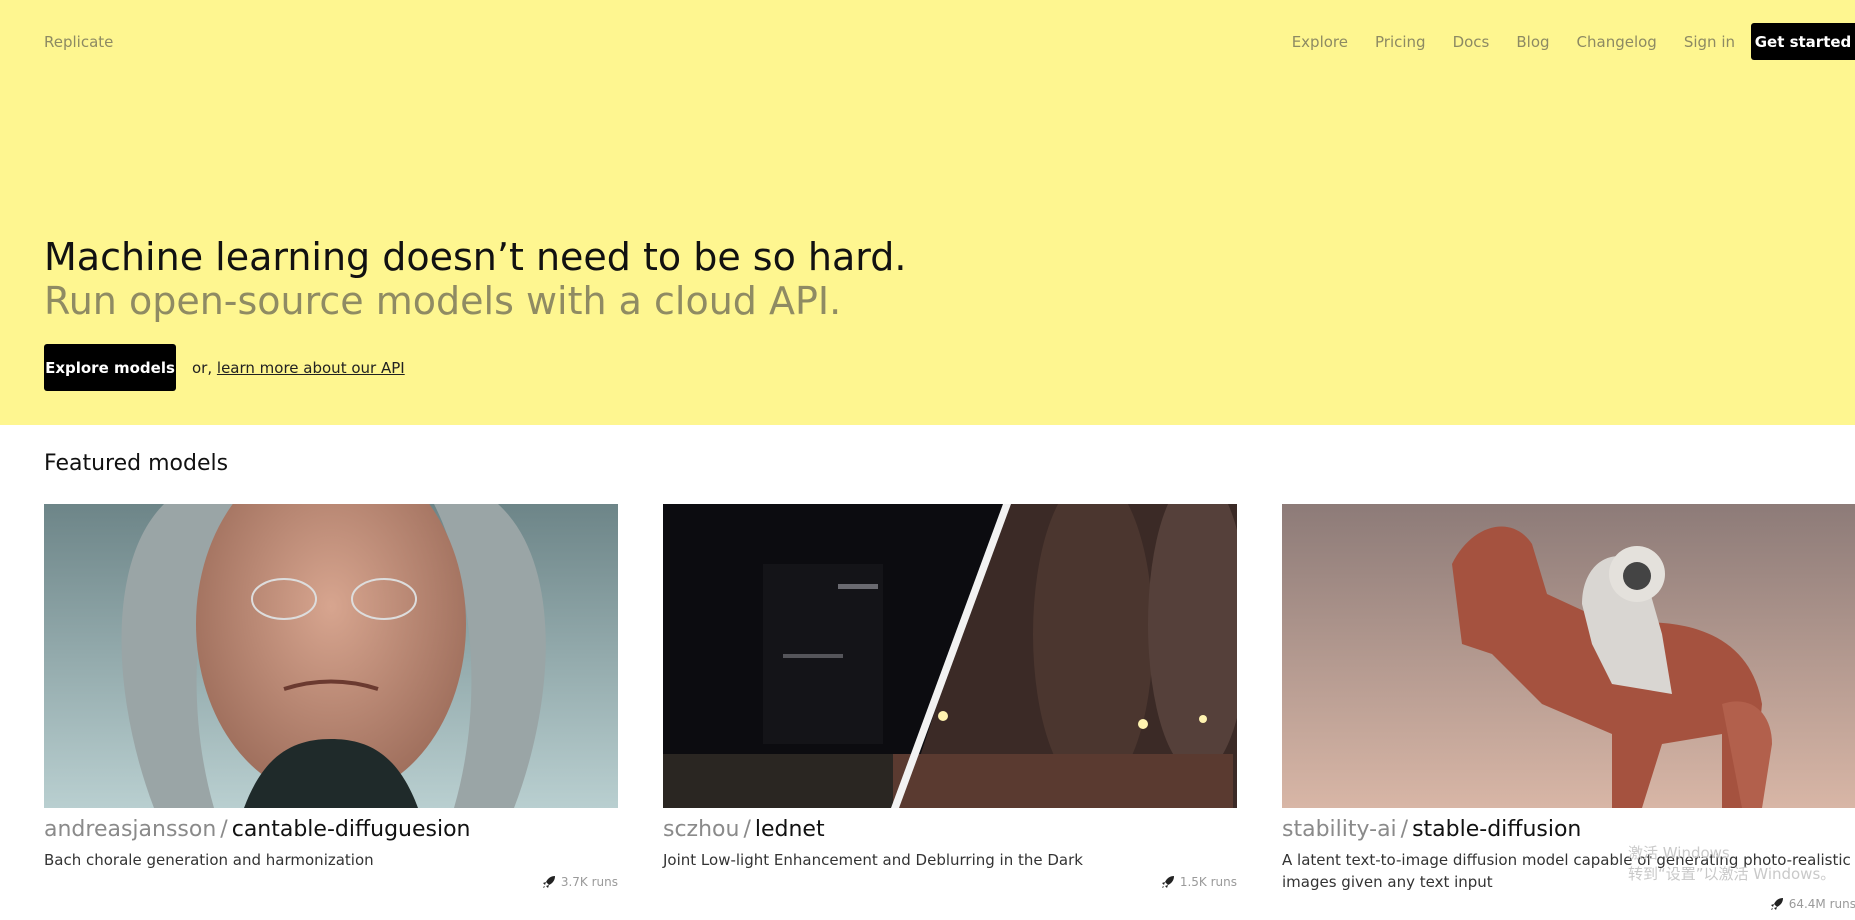 The width and height of the screenshot is (1855, 920). I want to click on run-count: 64.4M runs, so click(1812, 904).